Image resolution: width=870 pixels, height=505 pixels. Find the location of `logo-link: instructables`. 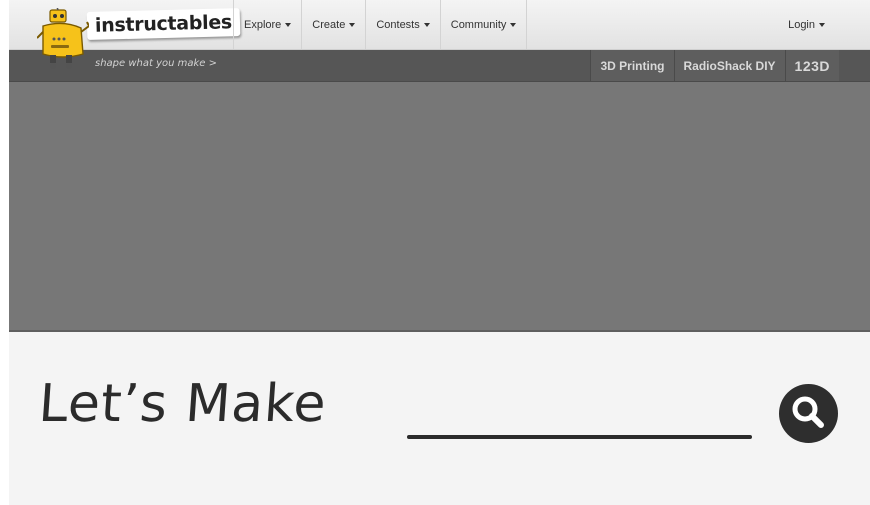

logo-link: instructables is located at coordinates (163, 24).